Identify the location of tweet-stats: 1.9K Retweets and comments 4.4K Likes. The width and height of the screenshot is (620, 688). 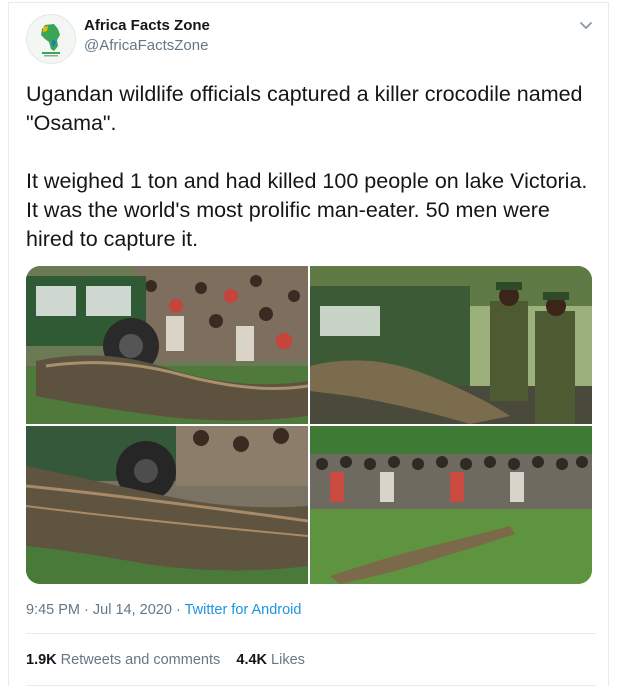
(165, 660).